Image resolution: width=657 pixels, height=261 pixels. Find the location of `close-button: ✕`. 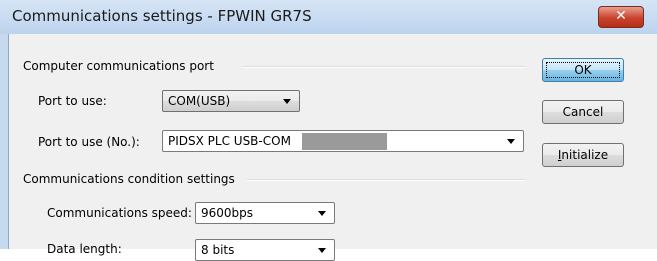

close-button: ✕ is located at coordinates (621, 17).